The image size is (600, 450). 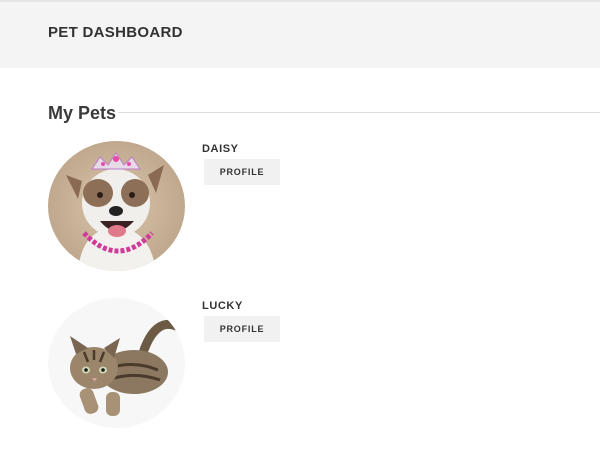 I want to click on pet-name-daisy: DAISY, so click(x=220, y=149).